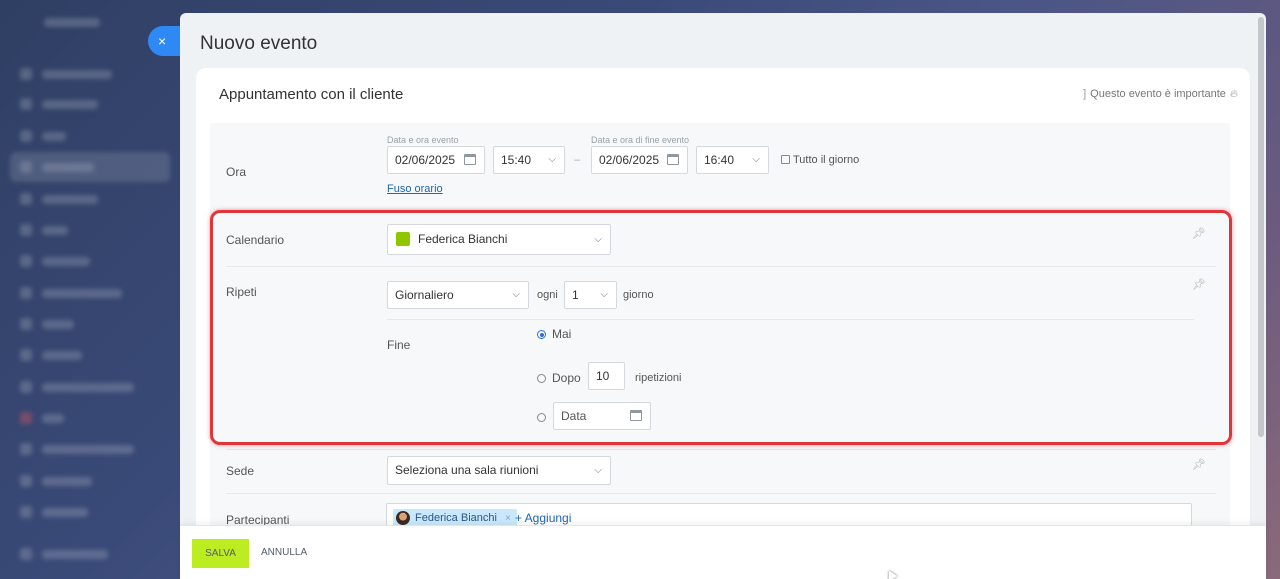 The image size is (1280, 579). Describe the element at coordinates (516, 160) in the screenshot. I see `start-time-value: 15:40` at that location.